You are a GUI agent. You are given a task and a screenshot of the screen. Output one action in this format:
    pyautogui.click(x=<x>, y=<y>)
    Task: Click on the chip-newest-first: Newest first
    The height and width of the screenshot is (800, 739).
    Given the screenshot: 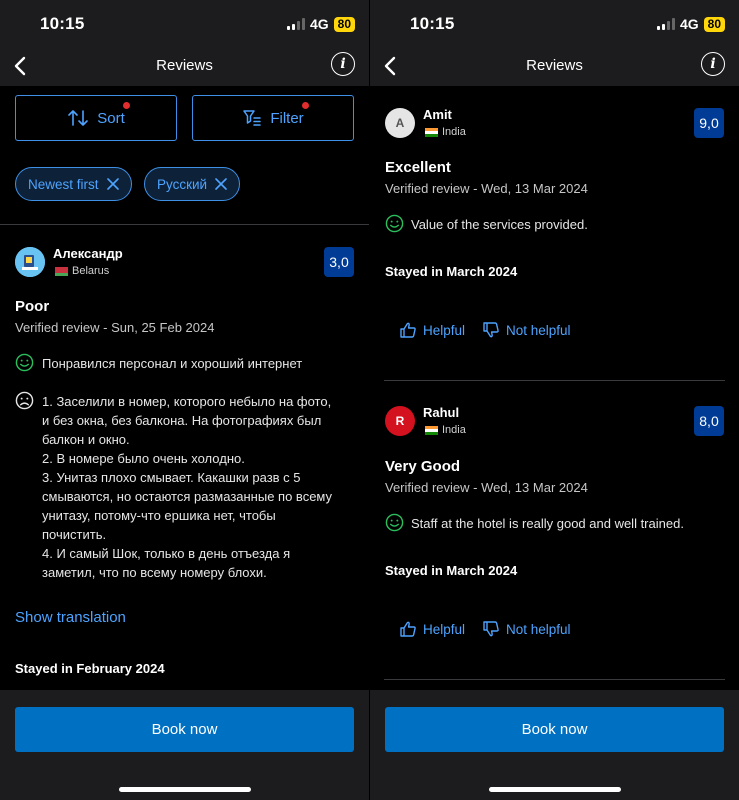 What is the action you would take?
    pyautogui.click(x=73, y=184)
    